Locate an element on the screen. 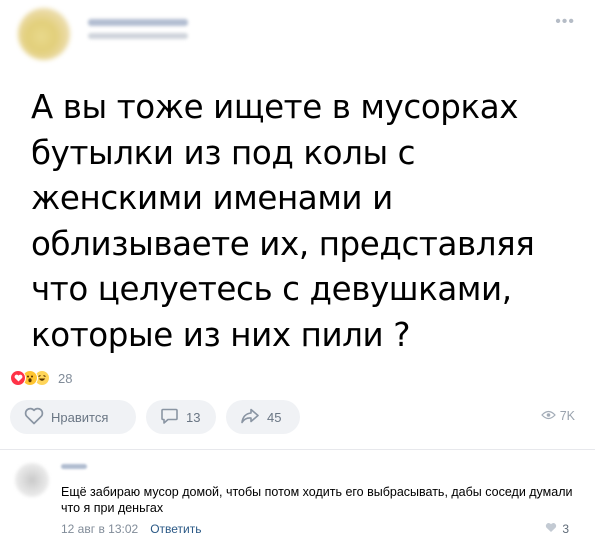 The image size is (595, 539). comment-likes-count: 3 is located at coordinates (565, 529).